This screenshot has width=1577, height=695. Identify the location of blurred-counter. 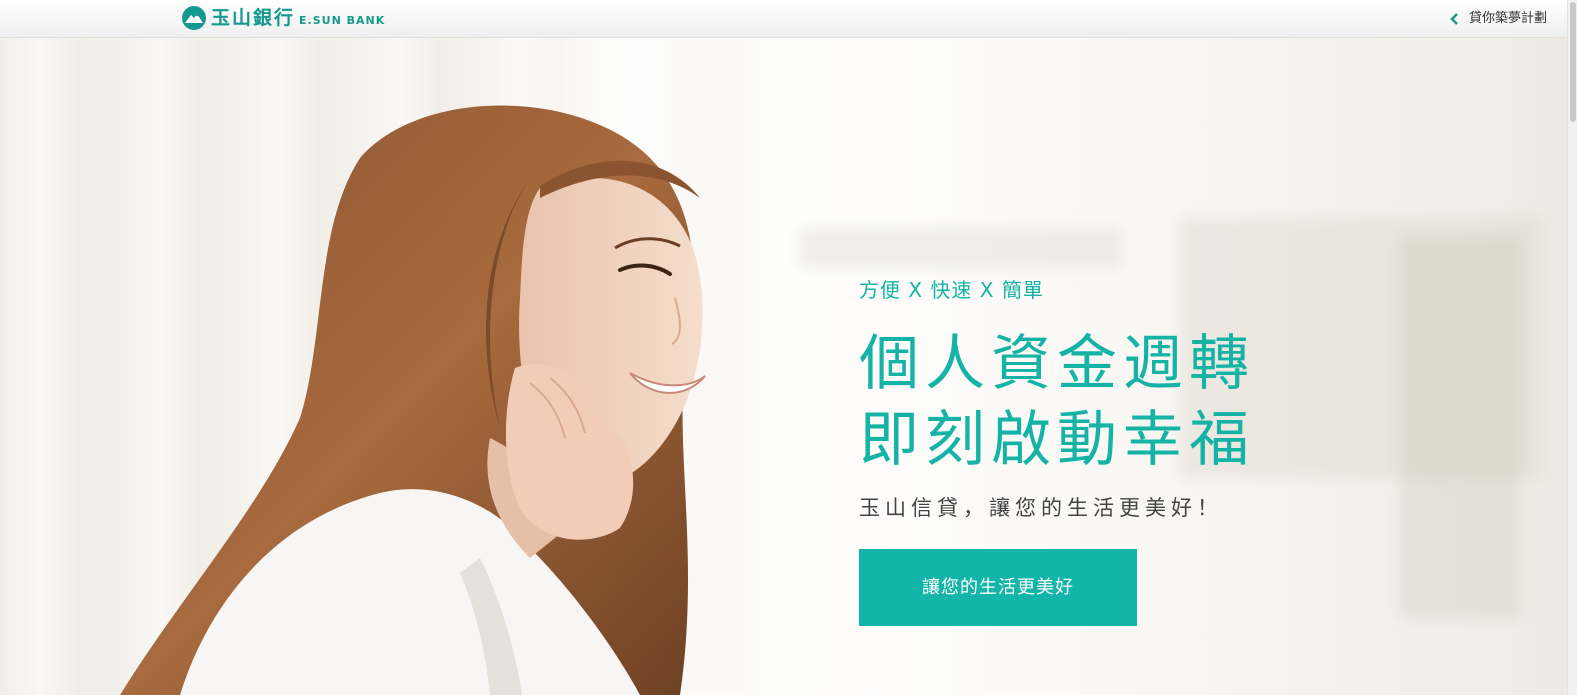
(960, 248).